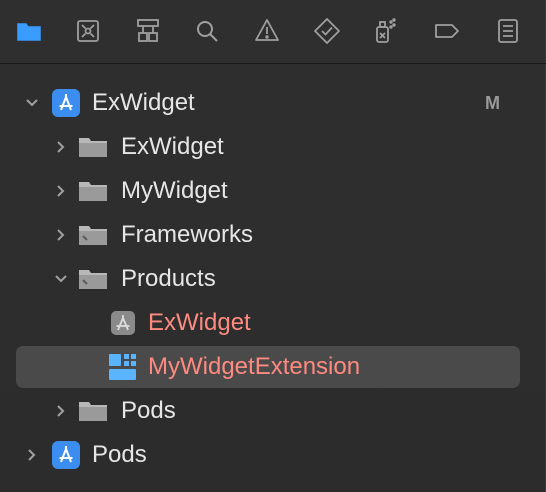  I want to click on tree-row-mywidgetextension: MyWidgetExtension, so click(273, 367).